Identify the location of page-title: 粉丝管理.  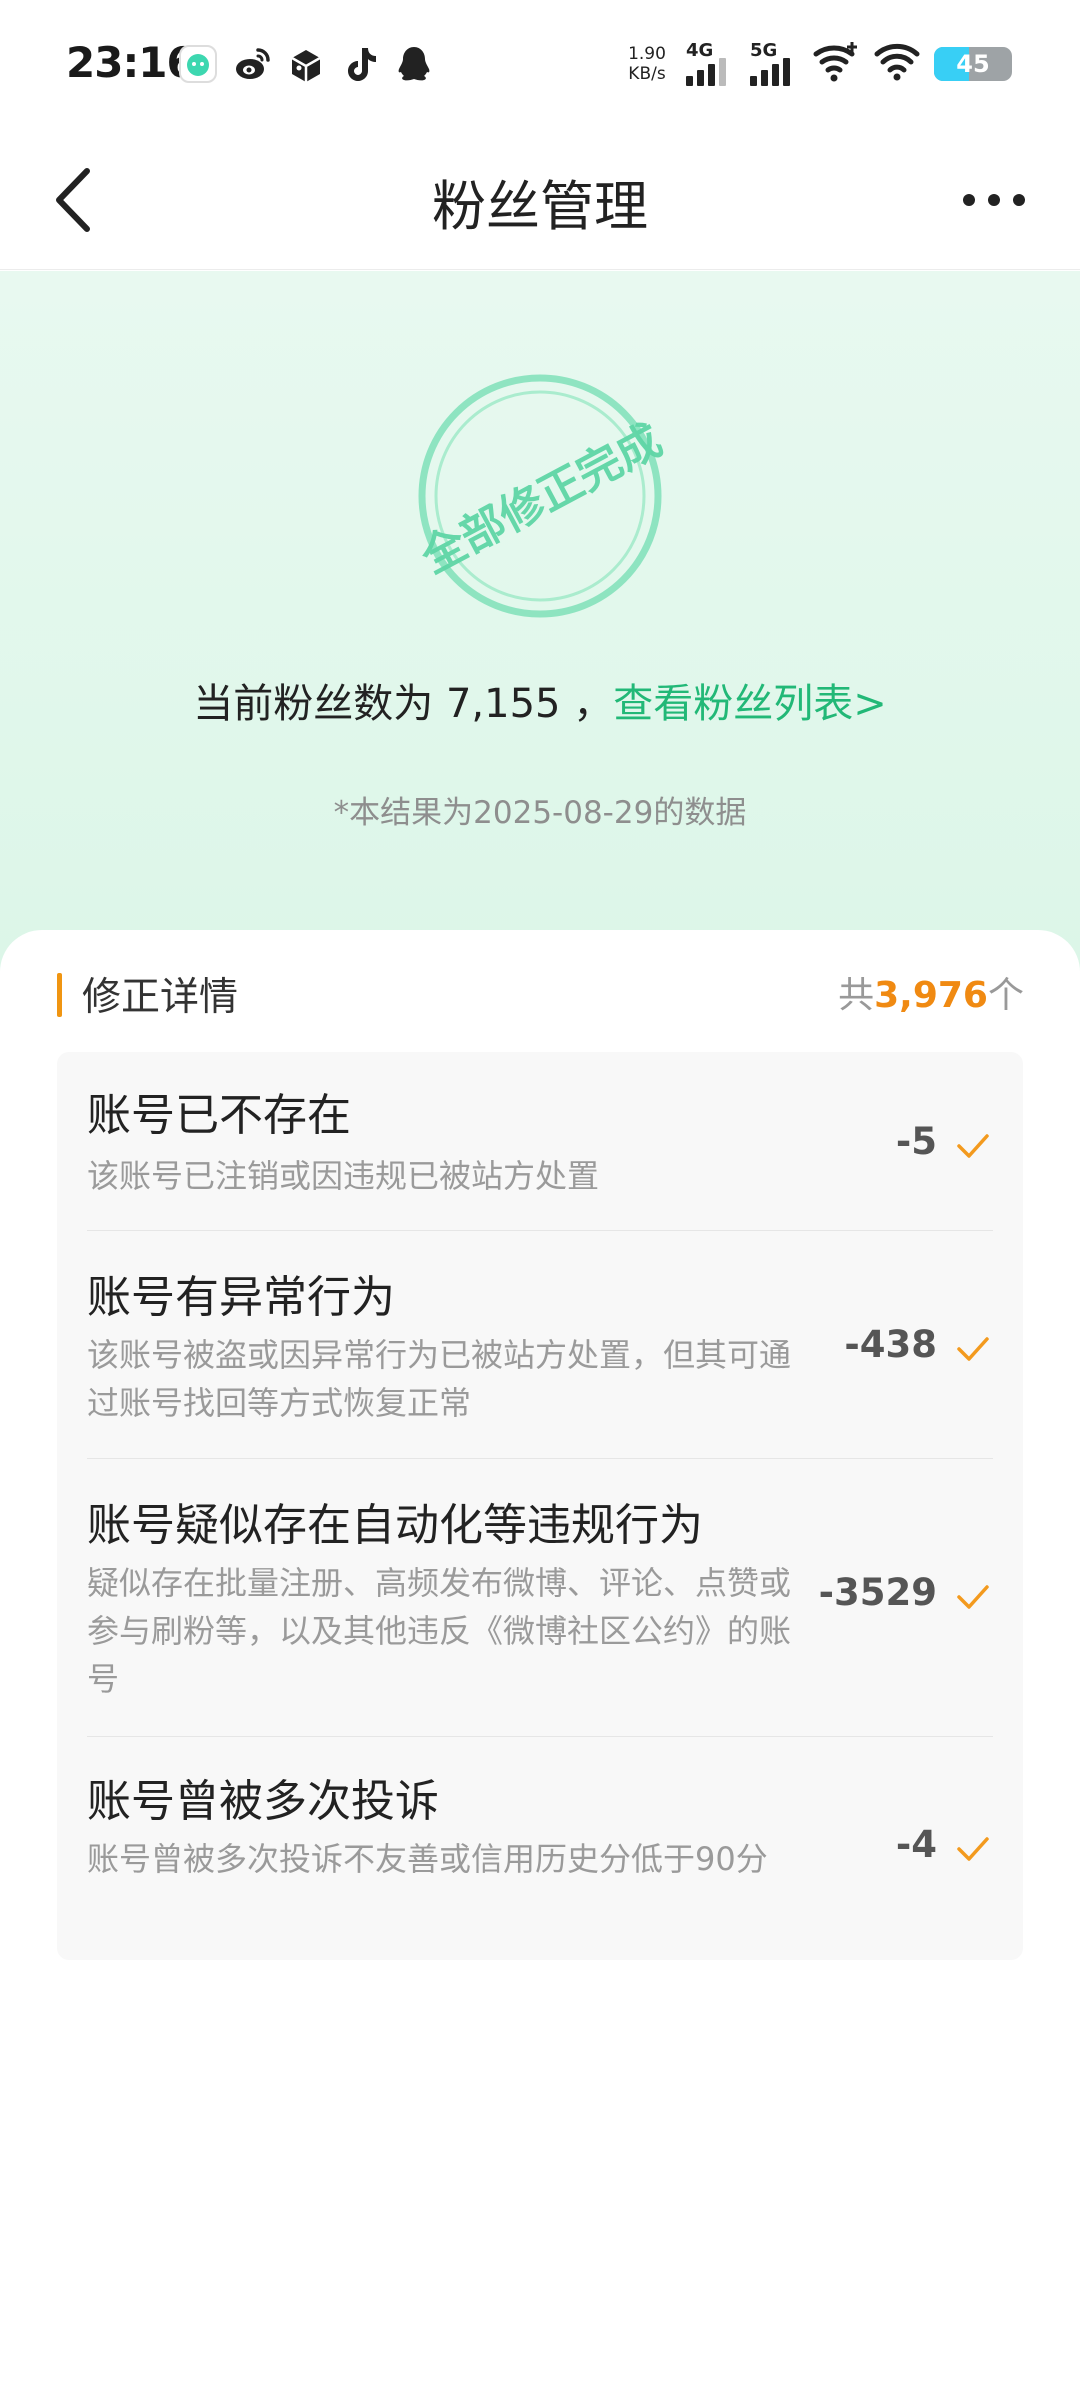
(540, 206).